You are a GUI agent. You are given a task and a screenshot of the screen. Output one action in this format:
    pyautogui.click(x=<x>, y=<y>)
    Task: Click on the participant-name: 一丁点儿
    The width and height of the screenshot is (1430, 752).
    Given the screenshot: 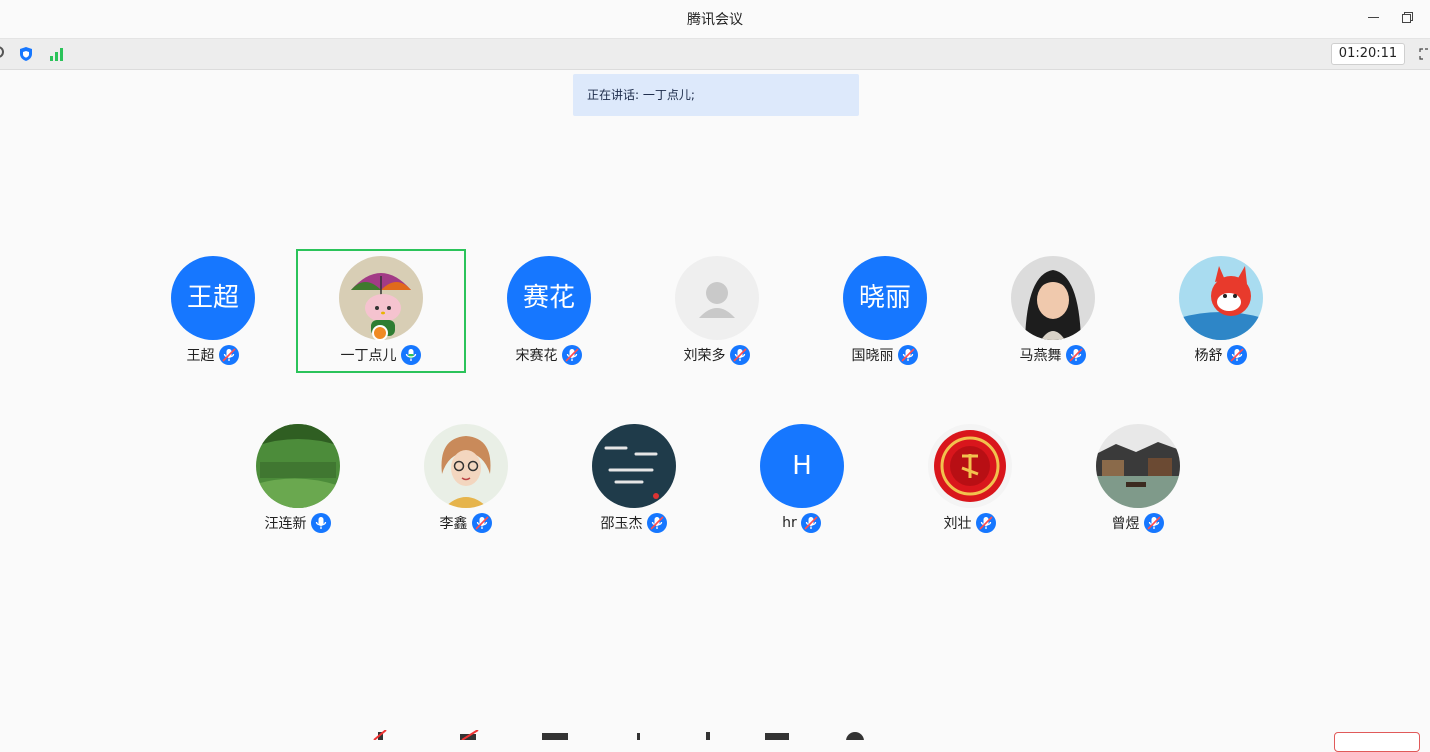 What is the action you would take?
    pyautogui.click(x=368, y=356)
    